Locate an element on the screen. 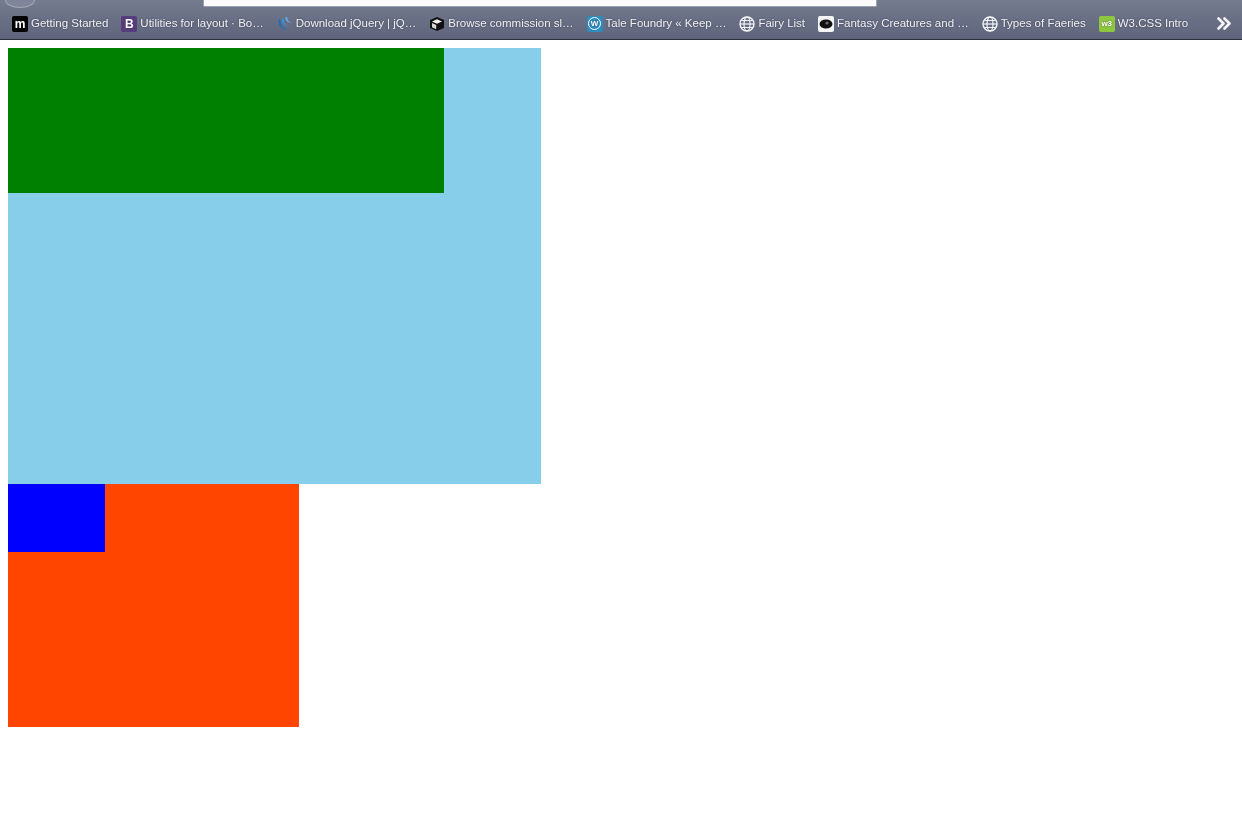  letter-tile-icon: w3 is located at coordinates (1106, 23).